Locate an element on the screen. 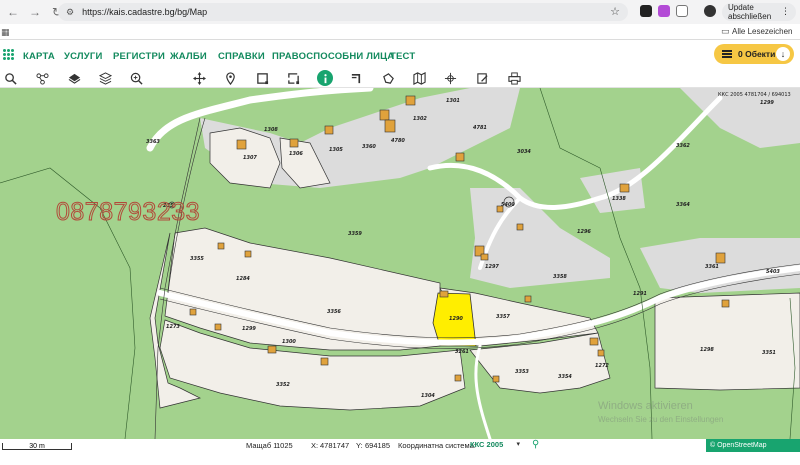  svg-text: 3353 is located at coordinates (522, 372).